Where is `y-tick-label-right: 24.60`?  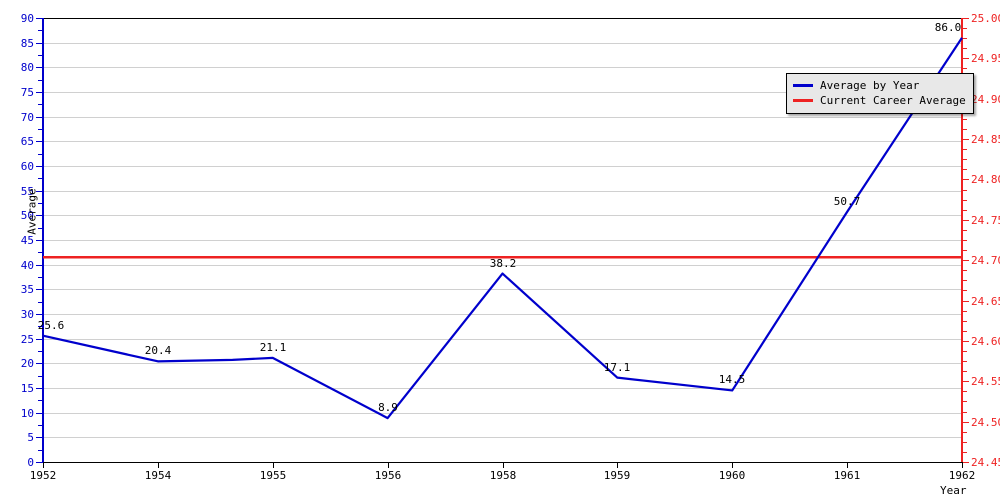 y-tick-label-right: 24.60 is located at coordinates (985, 341).